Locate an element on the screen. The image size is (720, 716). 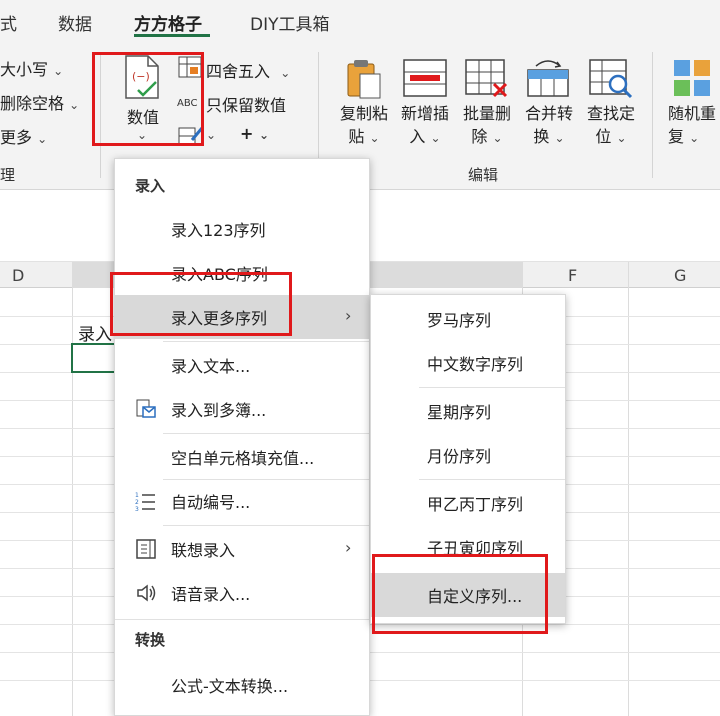
batch-delete-button: 批量删除 ⌄ is located at coordinates (487, 102).